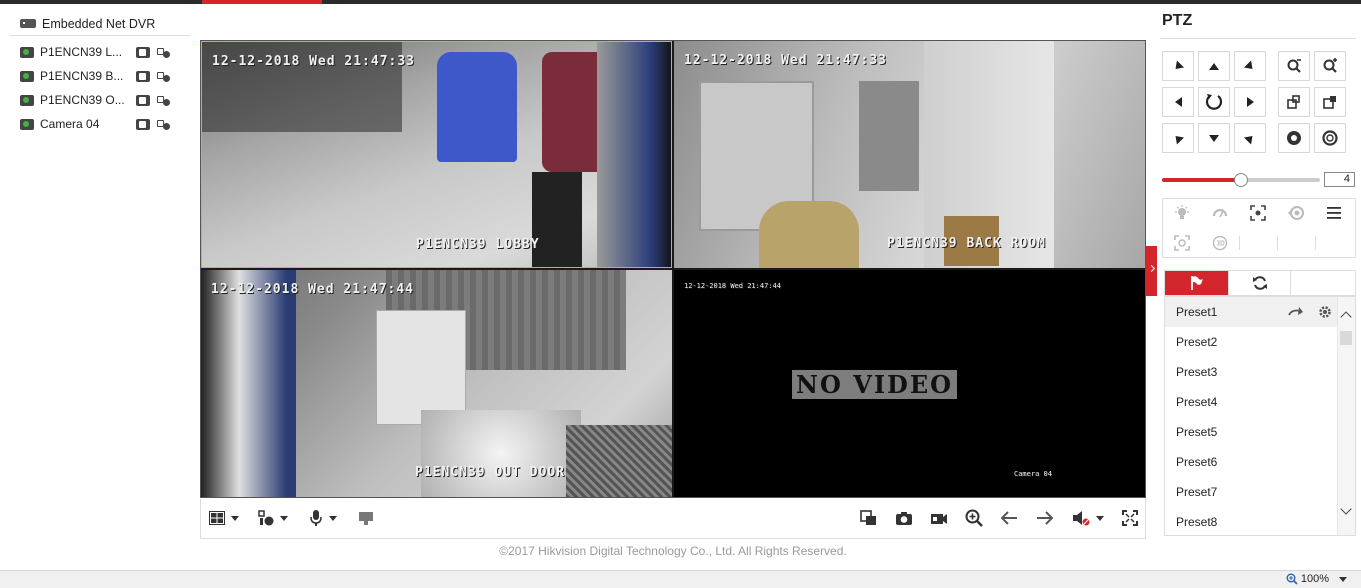 This screenshot has width=1361, height=588. I want to click on tab-patrols, so click(1259, 283).